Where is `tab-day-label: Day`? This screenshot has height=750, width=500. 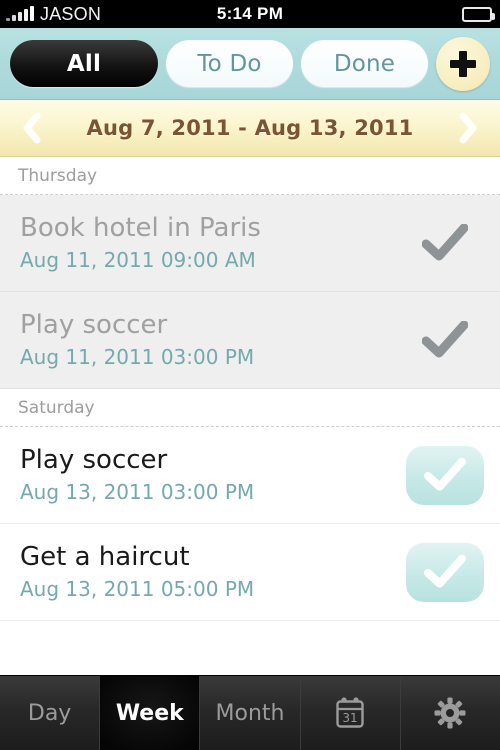 tab-day-label: Day is located at coordinates (49, 713).